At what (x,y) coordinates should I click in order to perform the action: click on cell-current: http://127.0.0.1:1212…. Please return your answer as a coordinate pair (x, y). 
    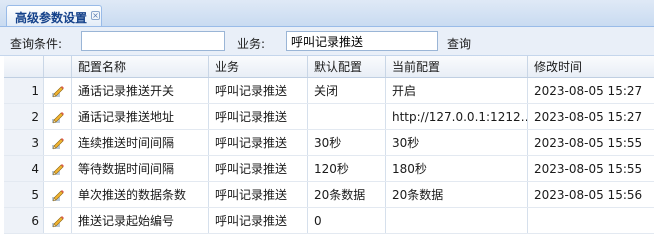
    Looking at the image, I should click on (457, 116).